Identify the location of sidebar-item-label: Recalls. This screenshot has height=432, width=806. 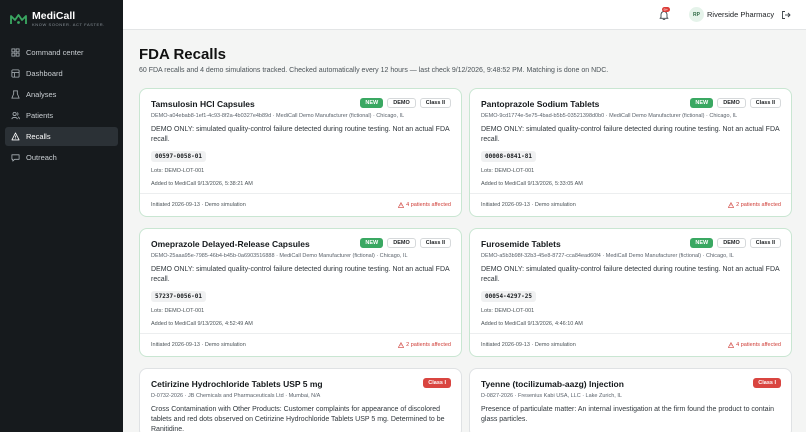
(38, 136).